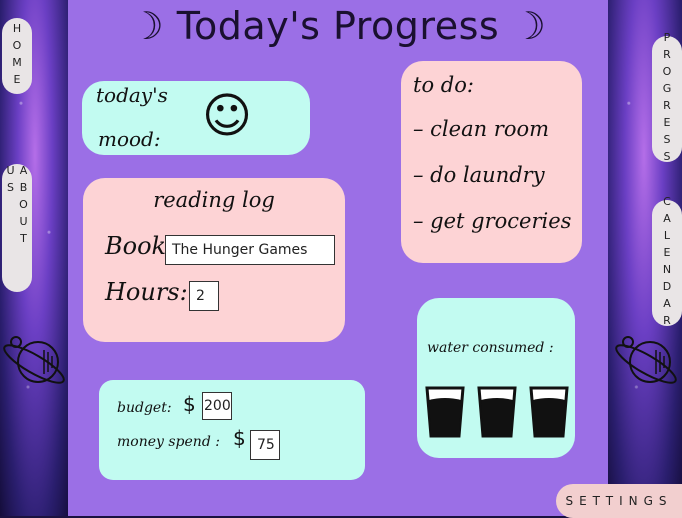 The width and height of the screenshot is (682, 518). Describe the element at coordinates (479, 175) in the screenshot. I see `todo-item: – do laundry` at that location.